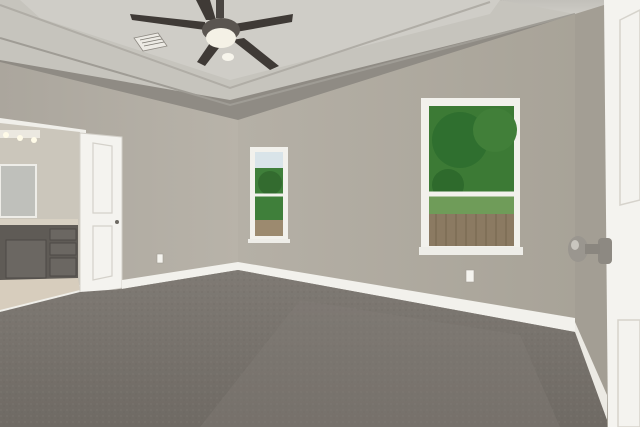  Describe the element at coordinates (471, 176) in the screenshot. I see `large-window` at that location.